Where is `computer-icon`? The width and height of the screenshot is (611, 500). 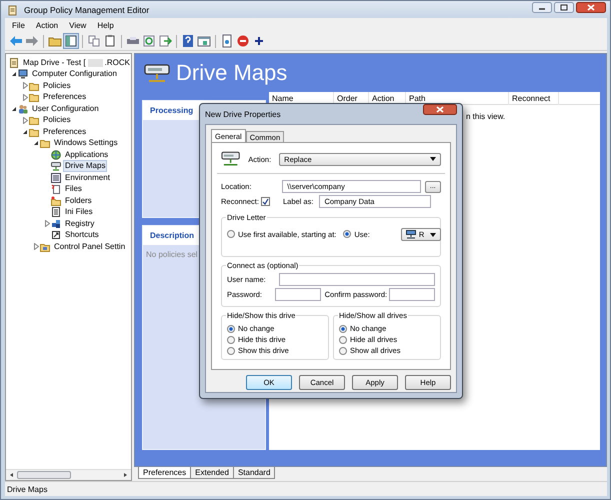
computer-icon is located at coordinates (23, 74).